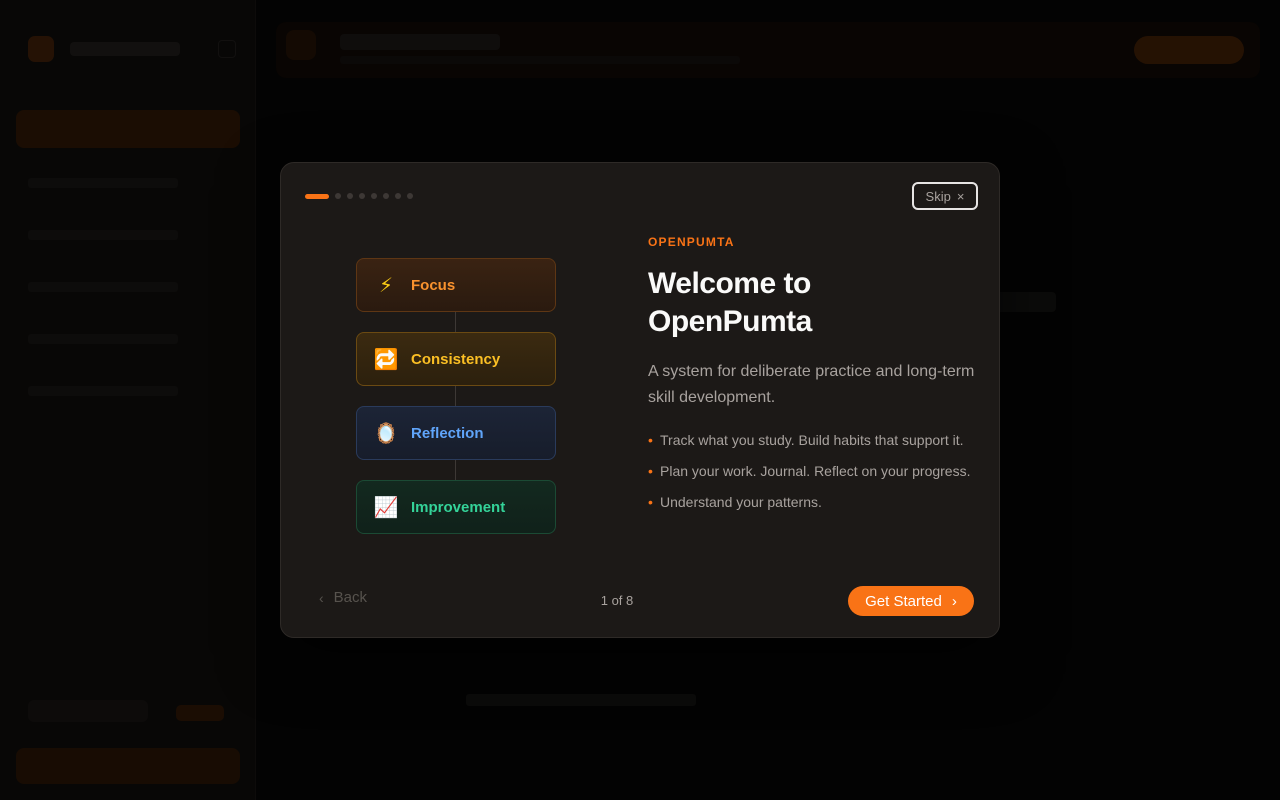  I want to click on chevron-right-icon: ›, so click(954, 601).